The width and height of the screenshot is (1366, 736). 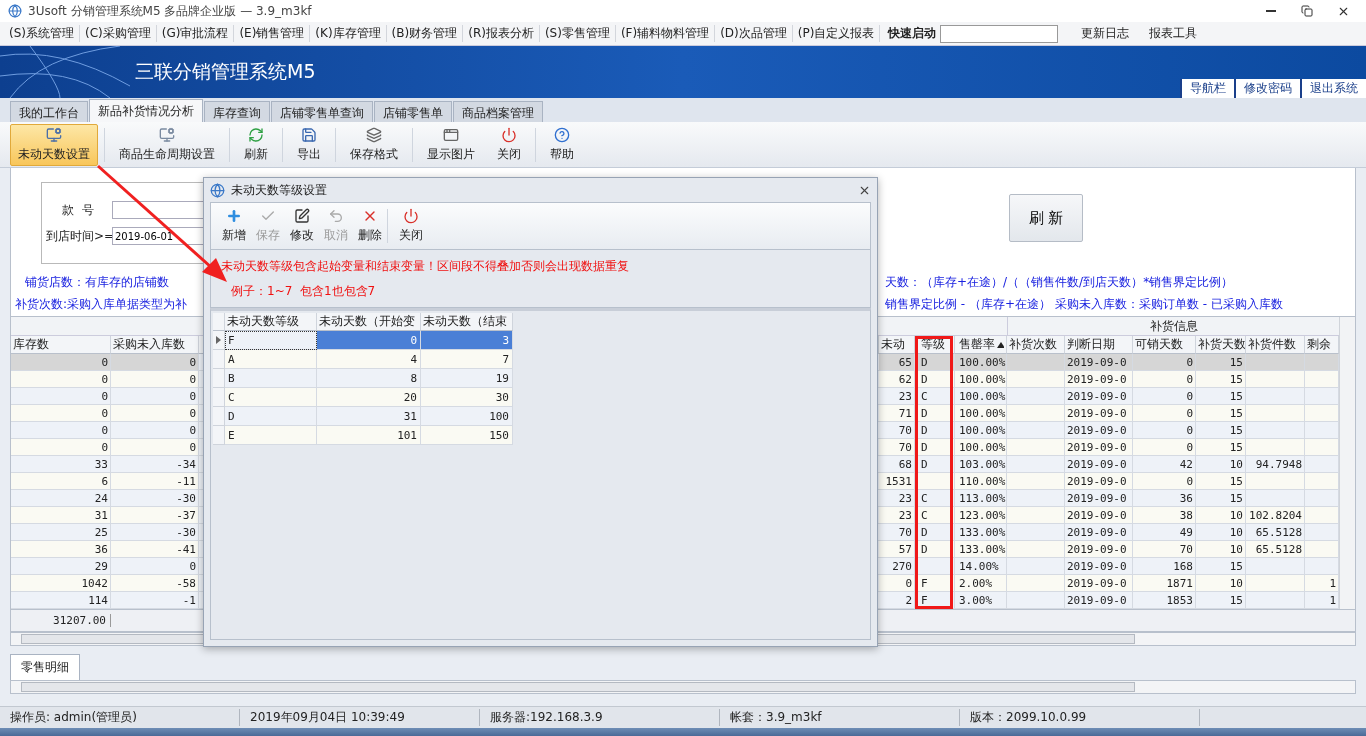 I want to click on column-header: 采购未入库数, so click(x=155, y=345).